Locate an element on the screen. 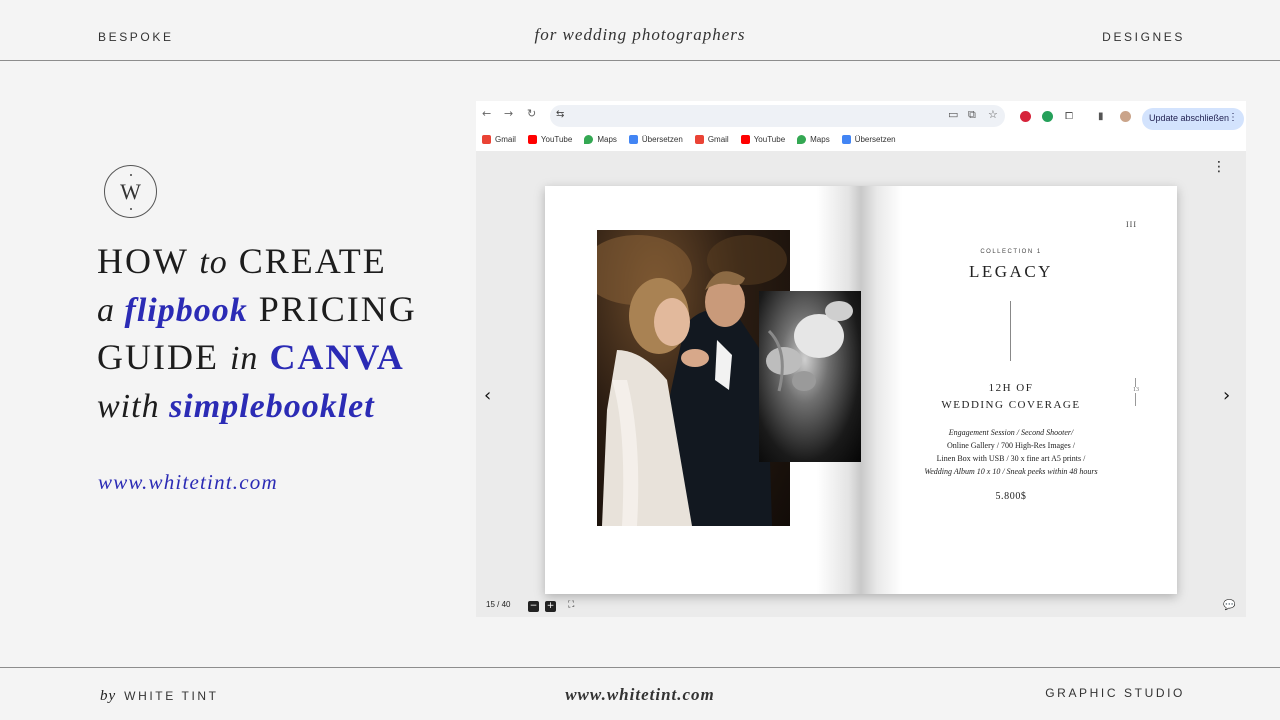 The width and height of the screenshot is (1280, 720). divider-line is located at coordinates (1010, 331).